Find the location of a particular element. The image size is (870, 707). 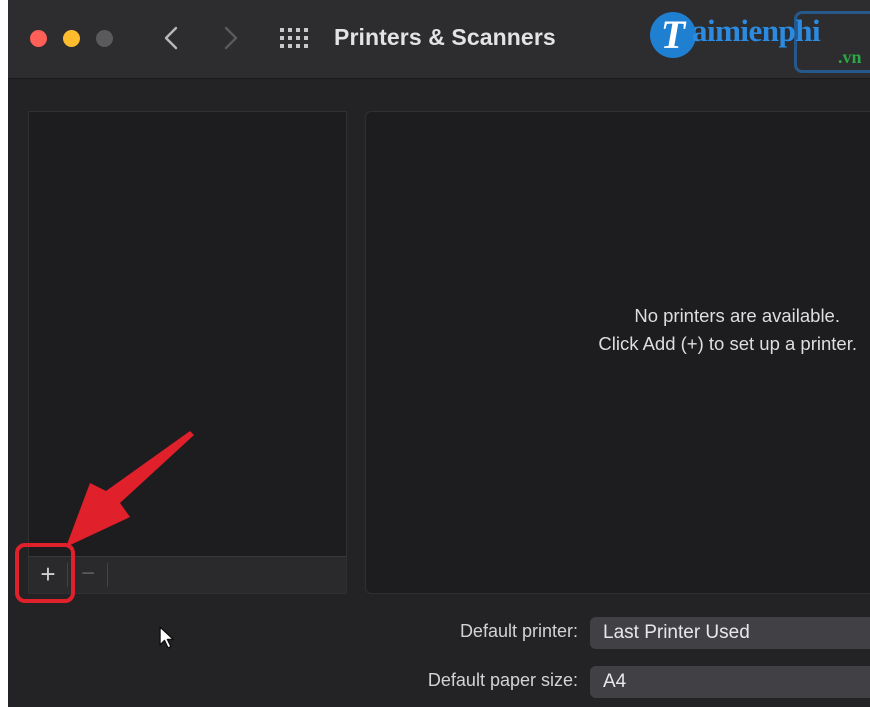

default-printer-select: Last Printer Used is located at coordinates (730, 633).